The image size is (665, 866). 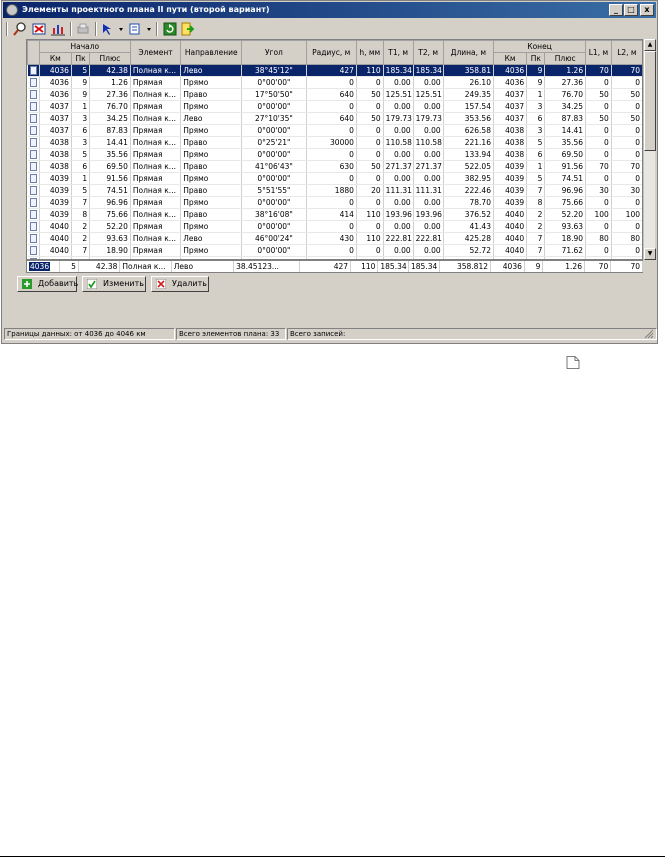 What do you see at coordinates (40, 266) in the screenshot?
I see `edit-km-input: 4036` at bounding box center [40, 266].